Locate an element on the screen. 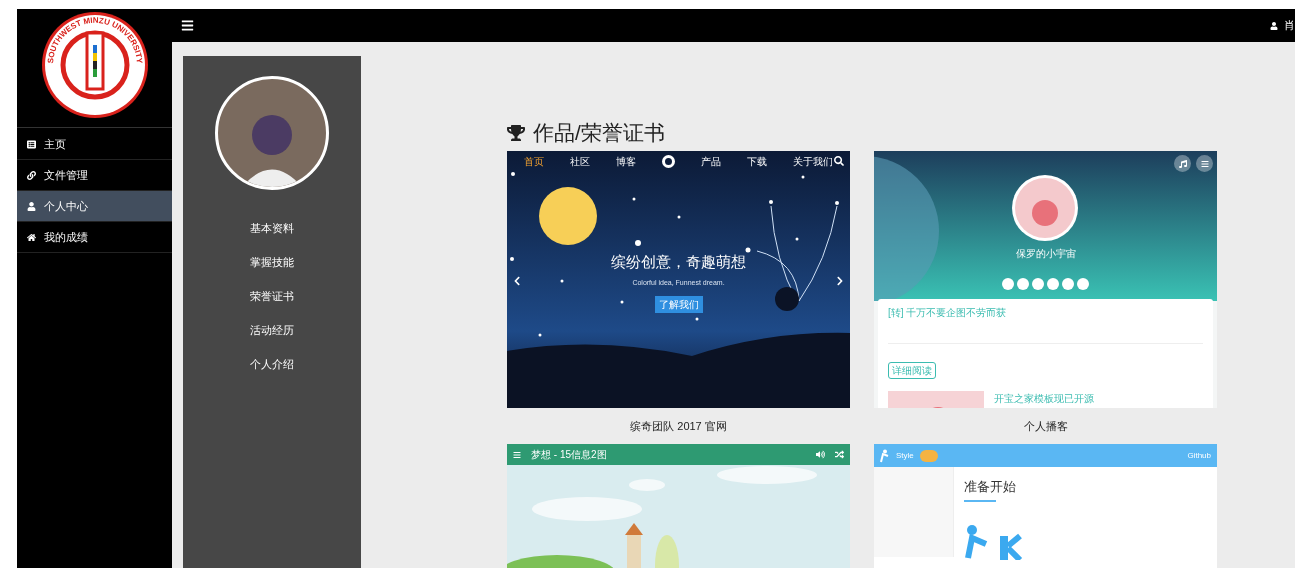  site-nav-link: 首页 is located at coordinates (534, 161).